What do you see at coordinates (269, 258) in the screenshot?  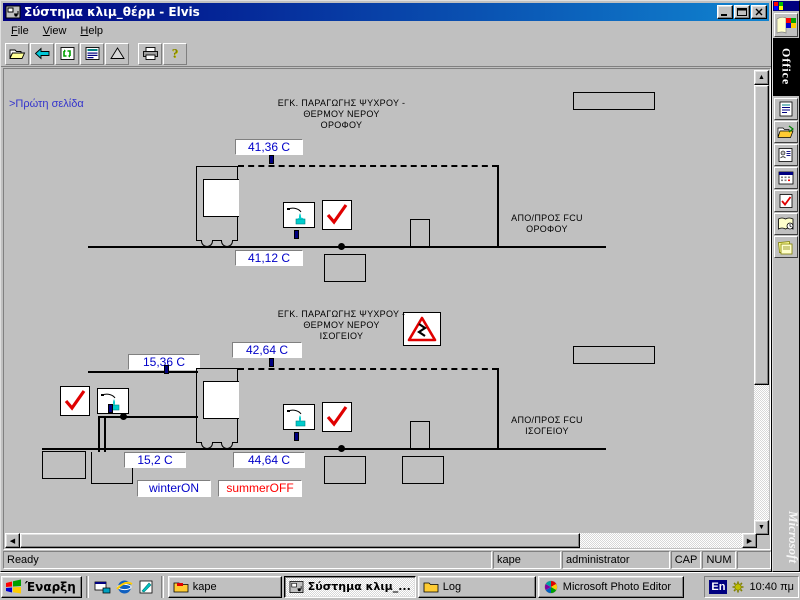 I see `upper-return-temp-readout: 41,12 C` at bounding box center [269, 258].